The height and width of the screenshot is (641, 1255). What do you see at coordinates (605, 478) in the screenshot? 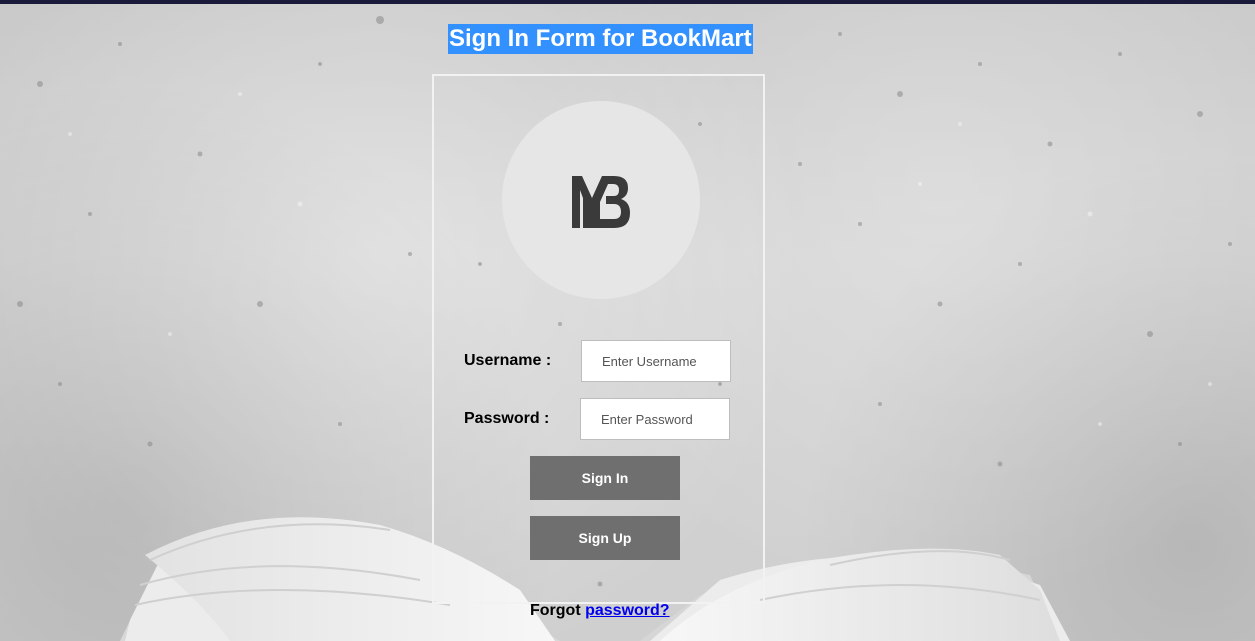
I see `sign-in-button: Sign In` at bounding box center [605, 478].